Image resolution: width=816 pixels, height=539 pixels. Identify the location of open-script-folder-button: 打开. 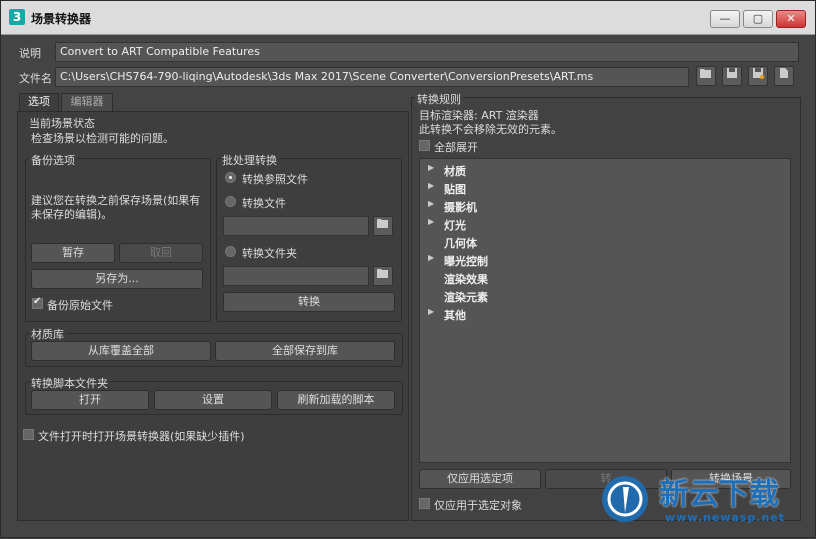
(90, 400).